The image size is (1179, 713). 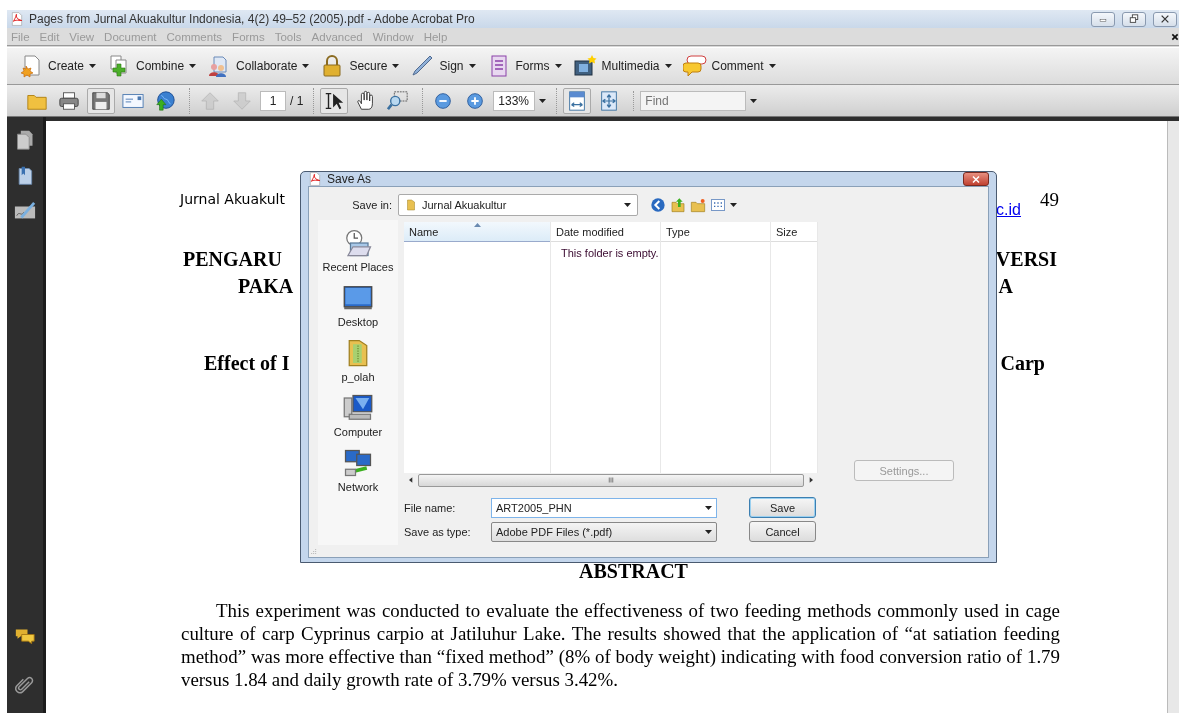 I want to click on journal-header: Jurnal Akuakult, so click(x=232, y=199).